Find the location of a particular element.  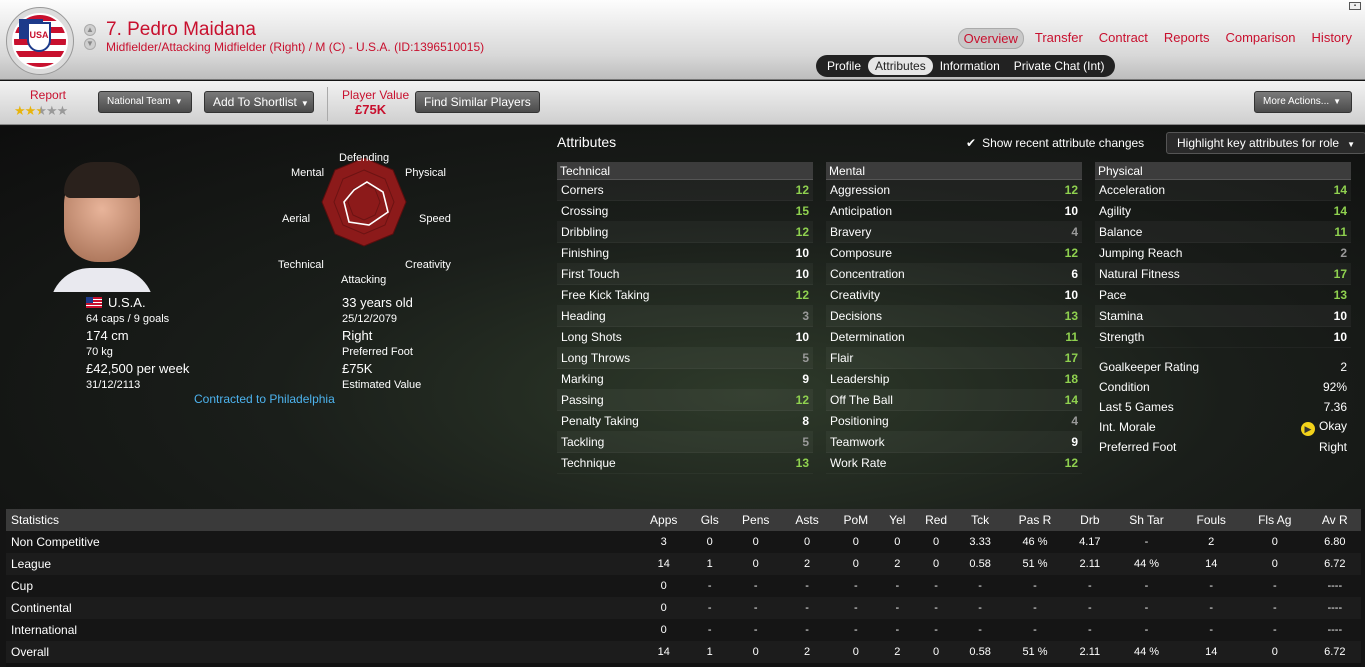

attribute-value: 4 is located at coordinates (1074, 421).